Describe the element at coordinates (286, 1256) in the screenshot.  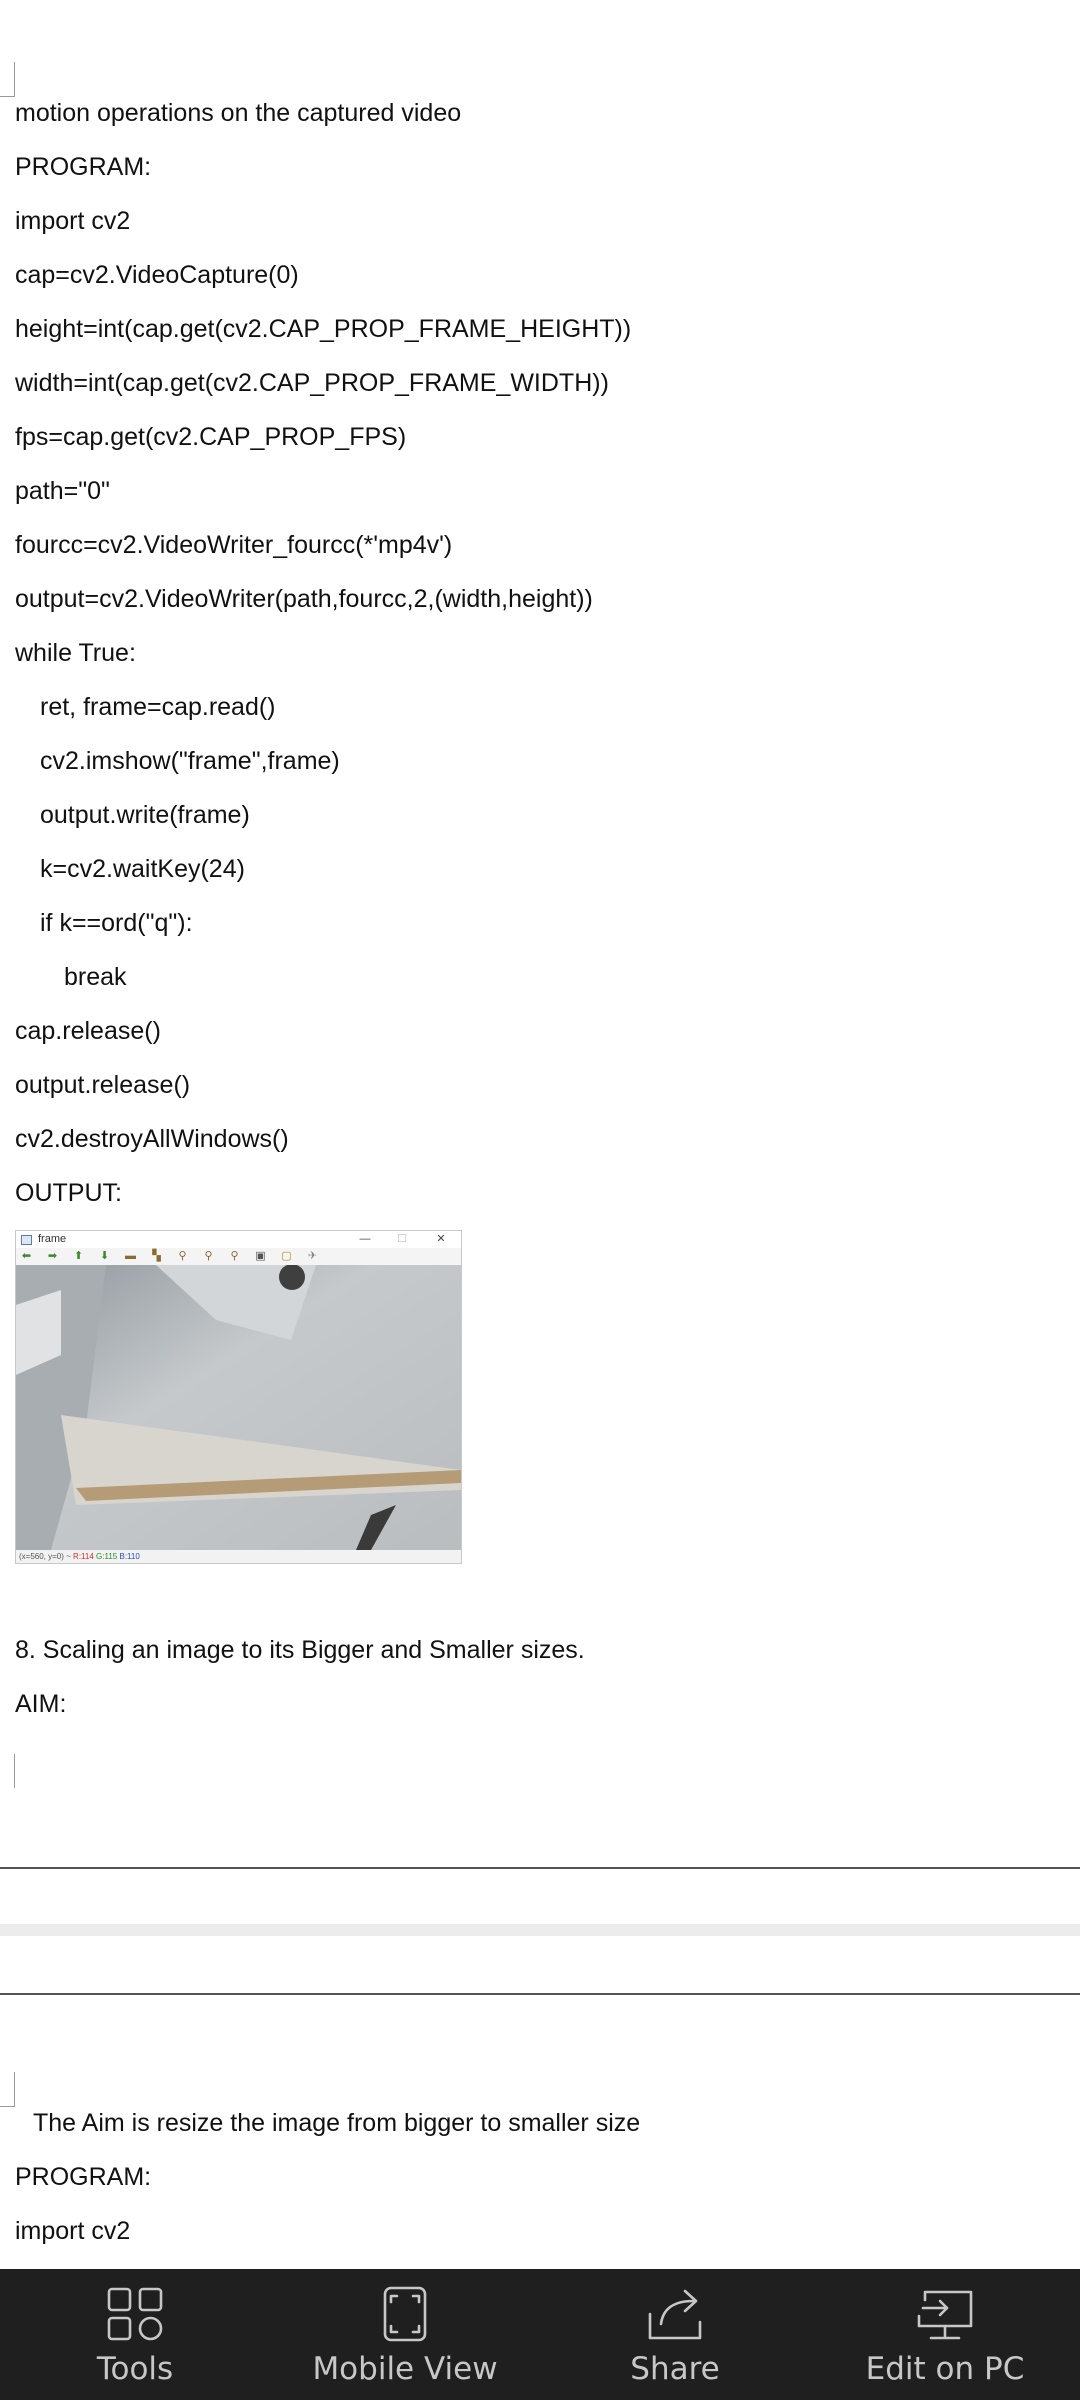
I see `copy-icon: ▢` at that location.